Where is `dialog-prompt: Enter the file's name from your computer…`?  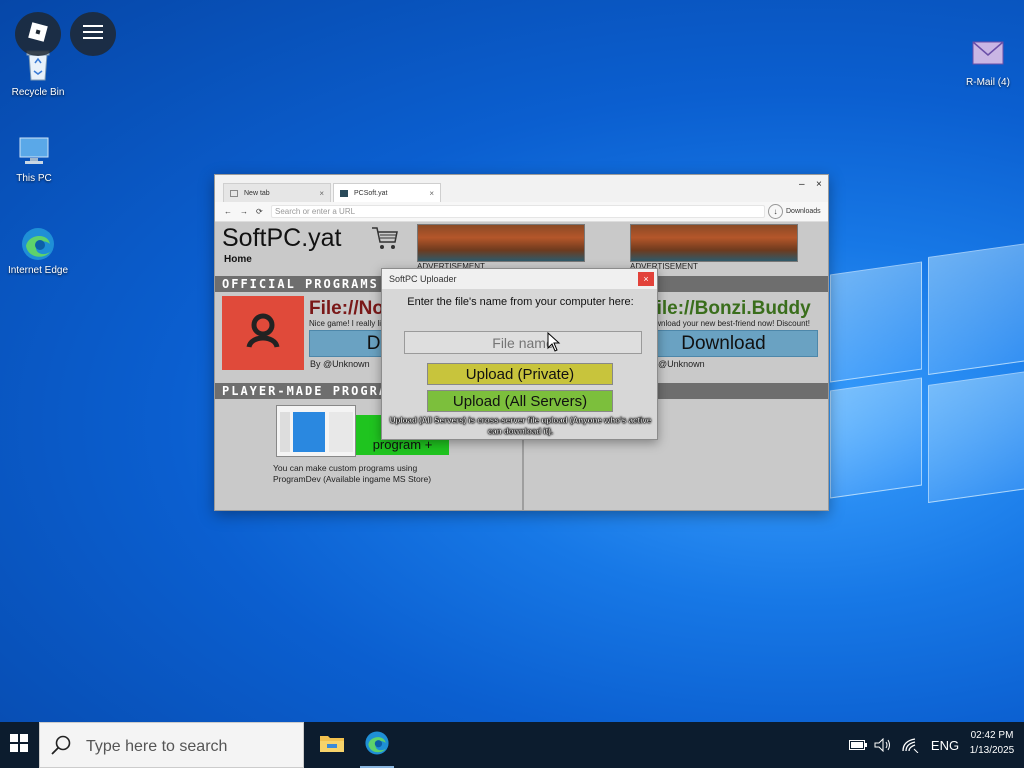 dialog-prompt: Enter the file's name from your computer… is located at coordinates (520, 302).